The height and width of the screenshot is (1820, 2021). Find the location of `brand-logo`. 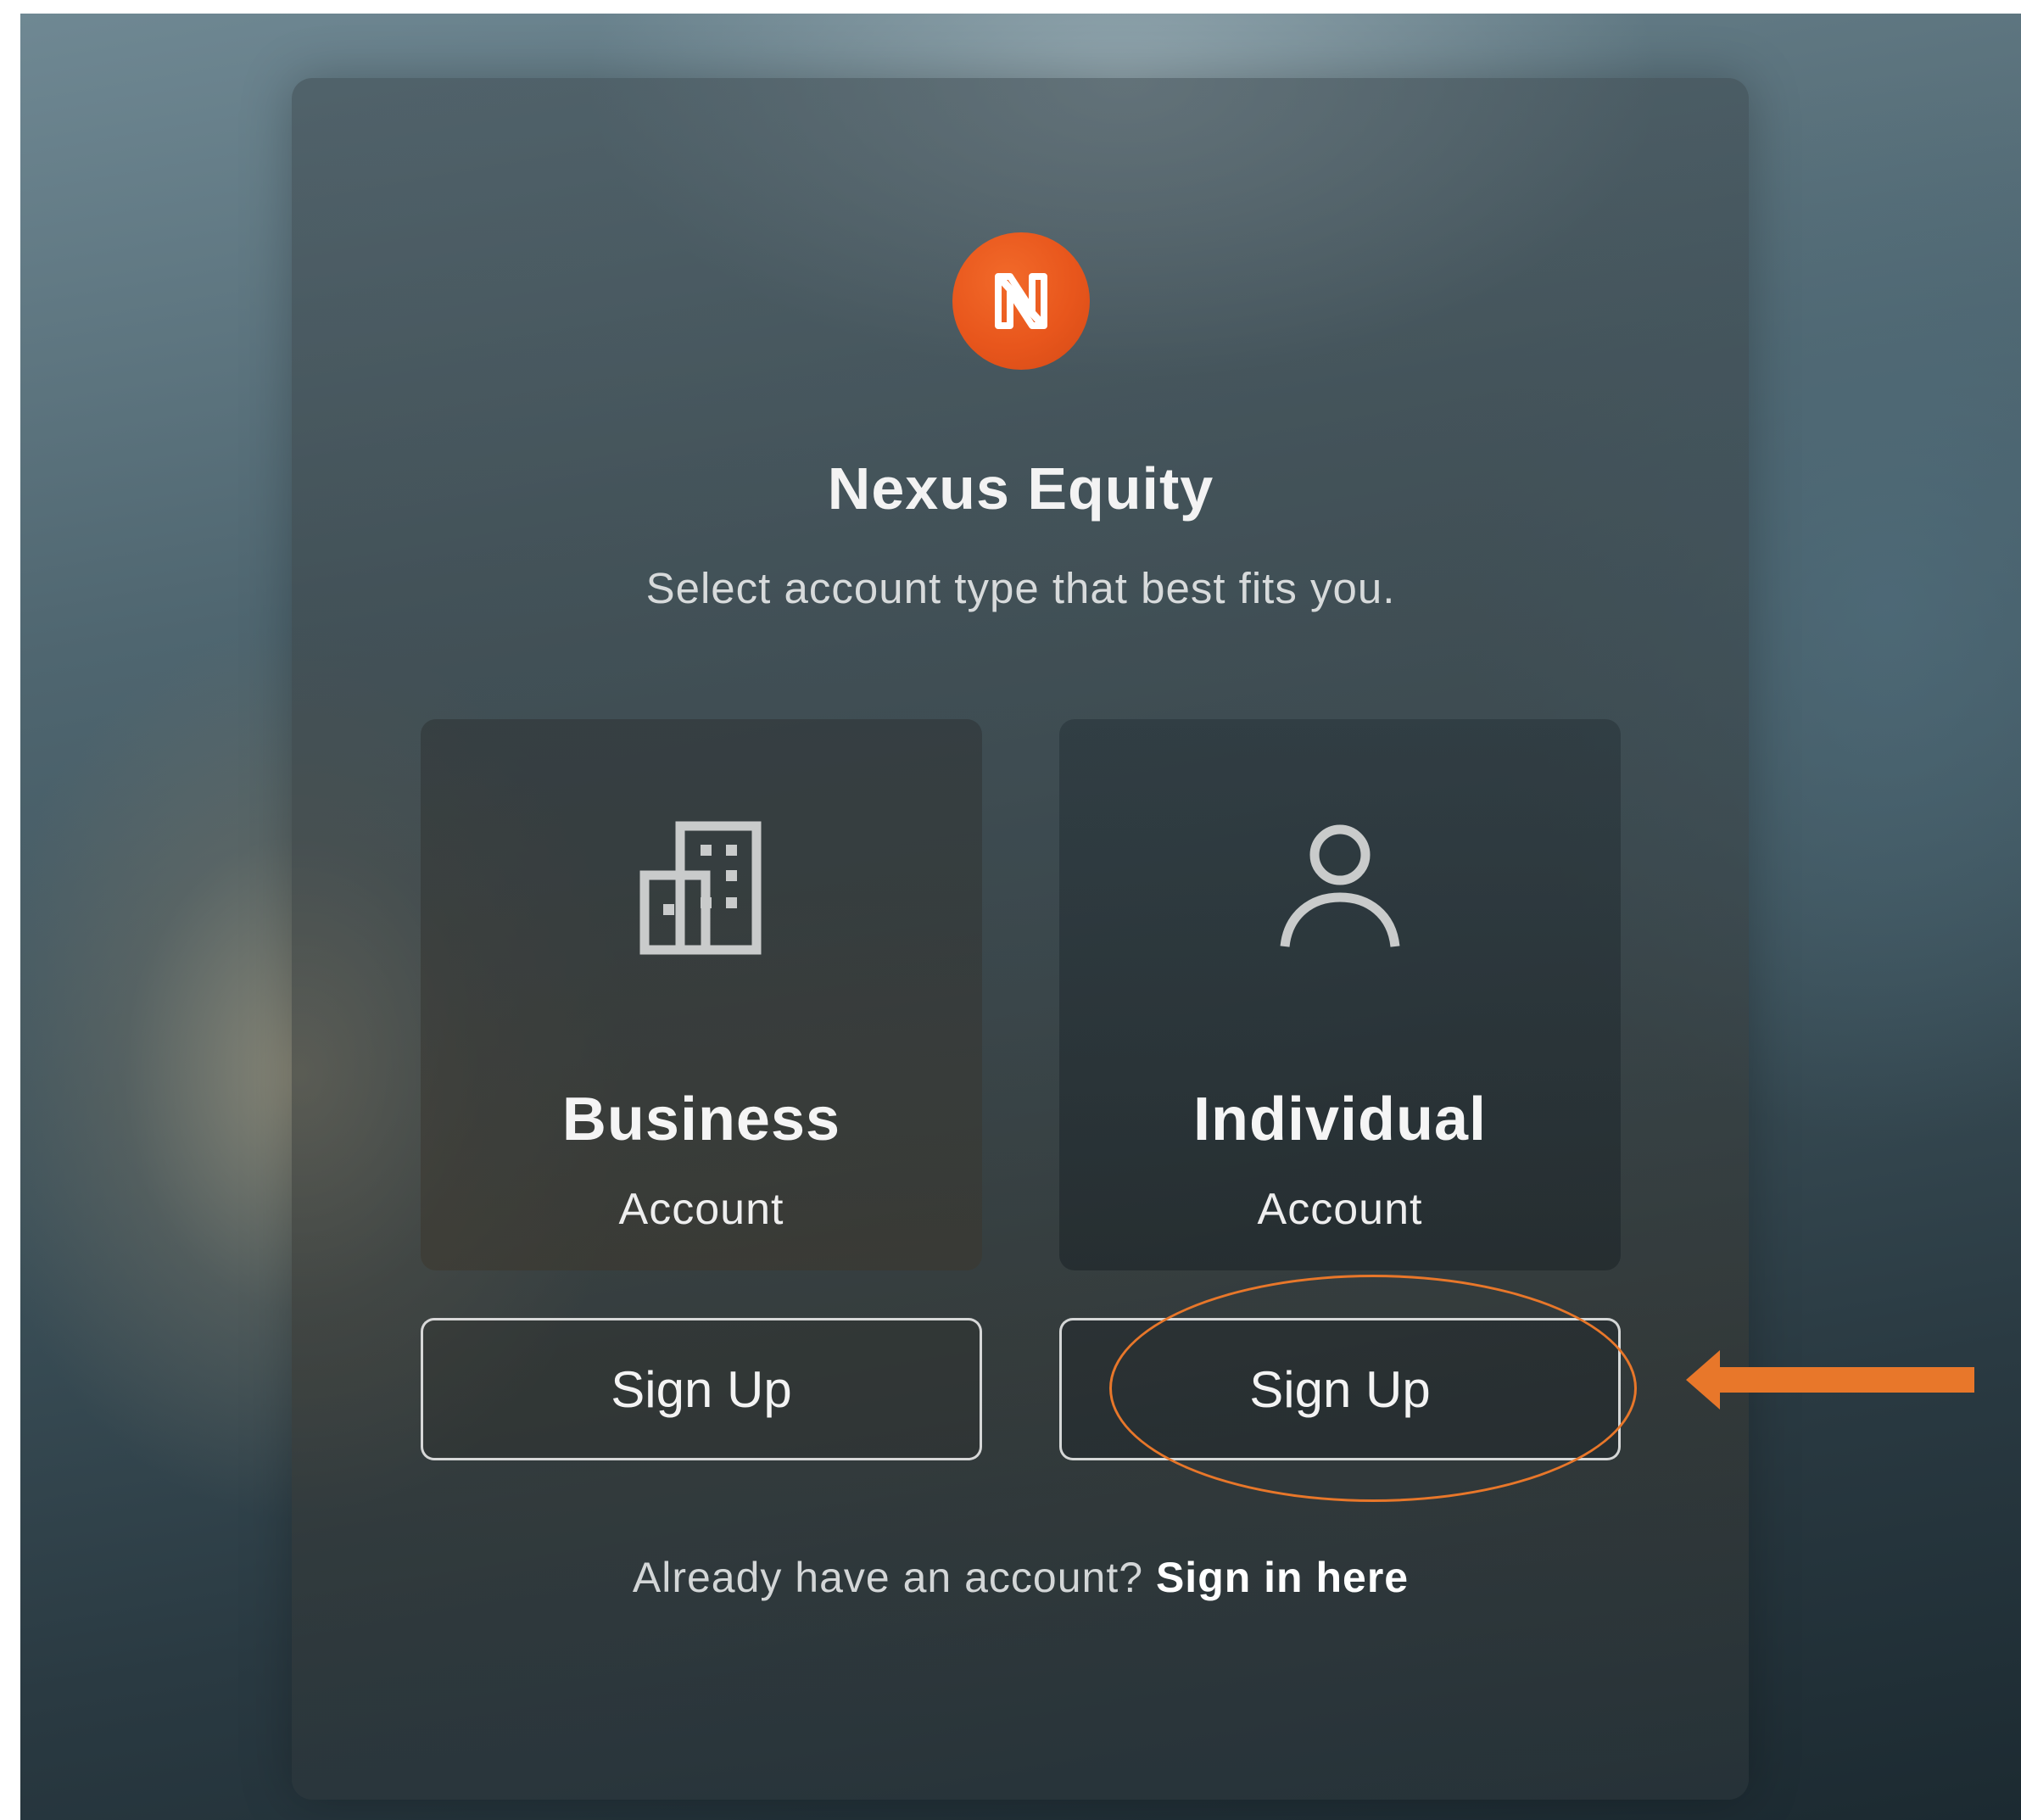

brand-logo is located at coordinates (1021, 301).